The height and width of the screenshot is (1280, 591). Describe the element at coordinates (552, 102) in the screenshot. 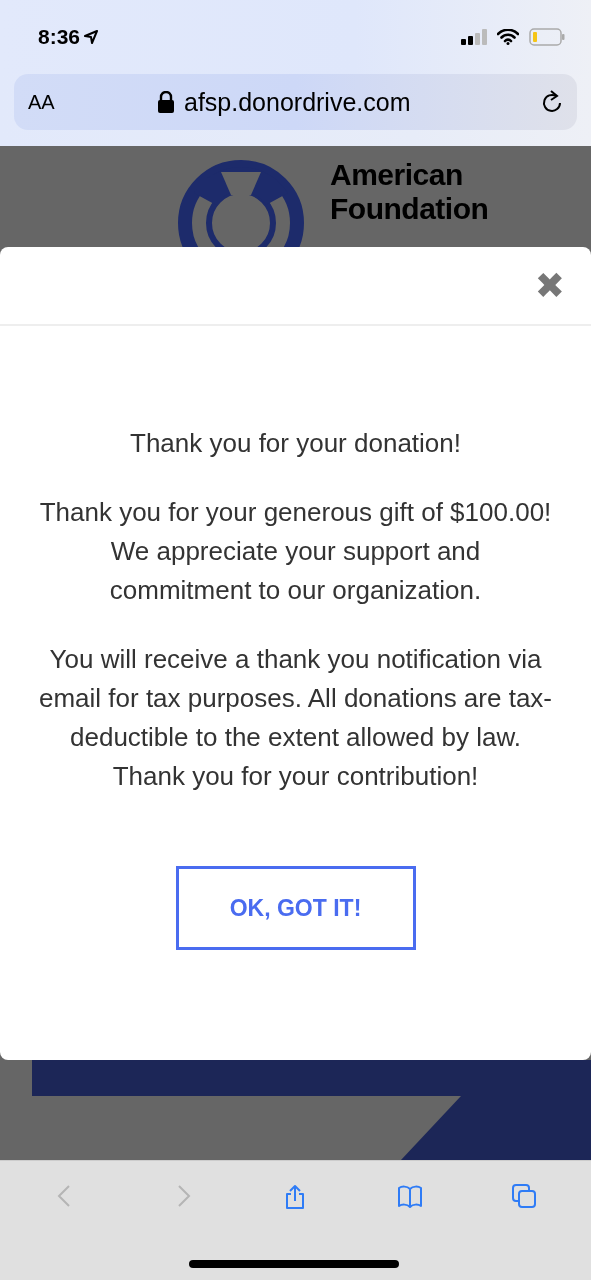

I see `reload-icon` at that location.